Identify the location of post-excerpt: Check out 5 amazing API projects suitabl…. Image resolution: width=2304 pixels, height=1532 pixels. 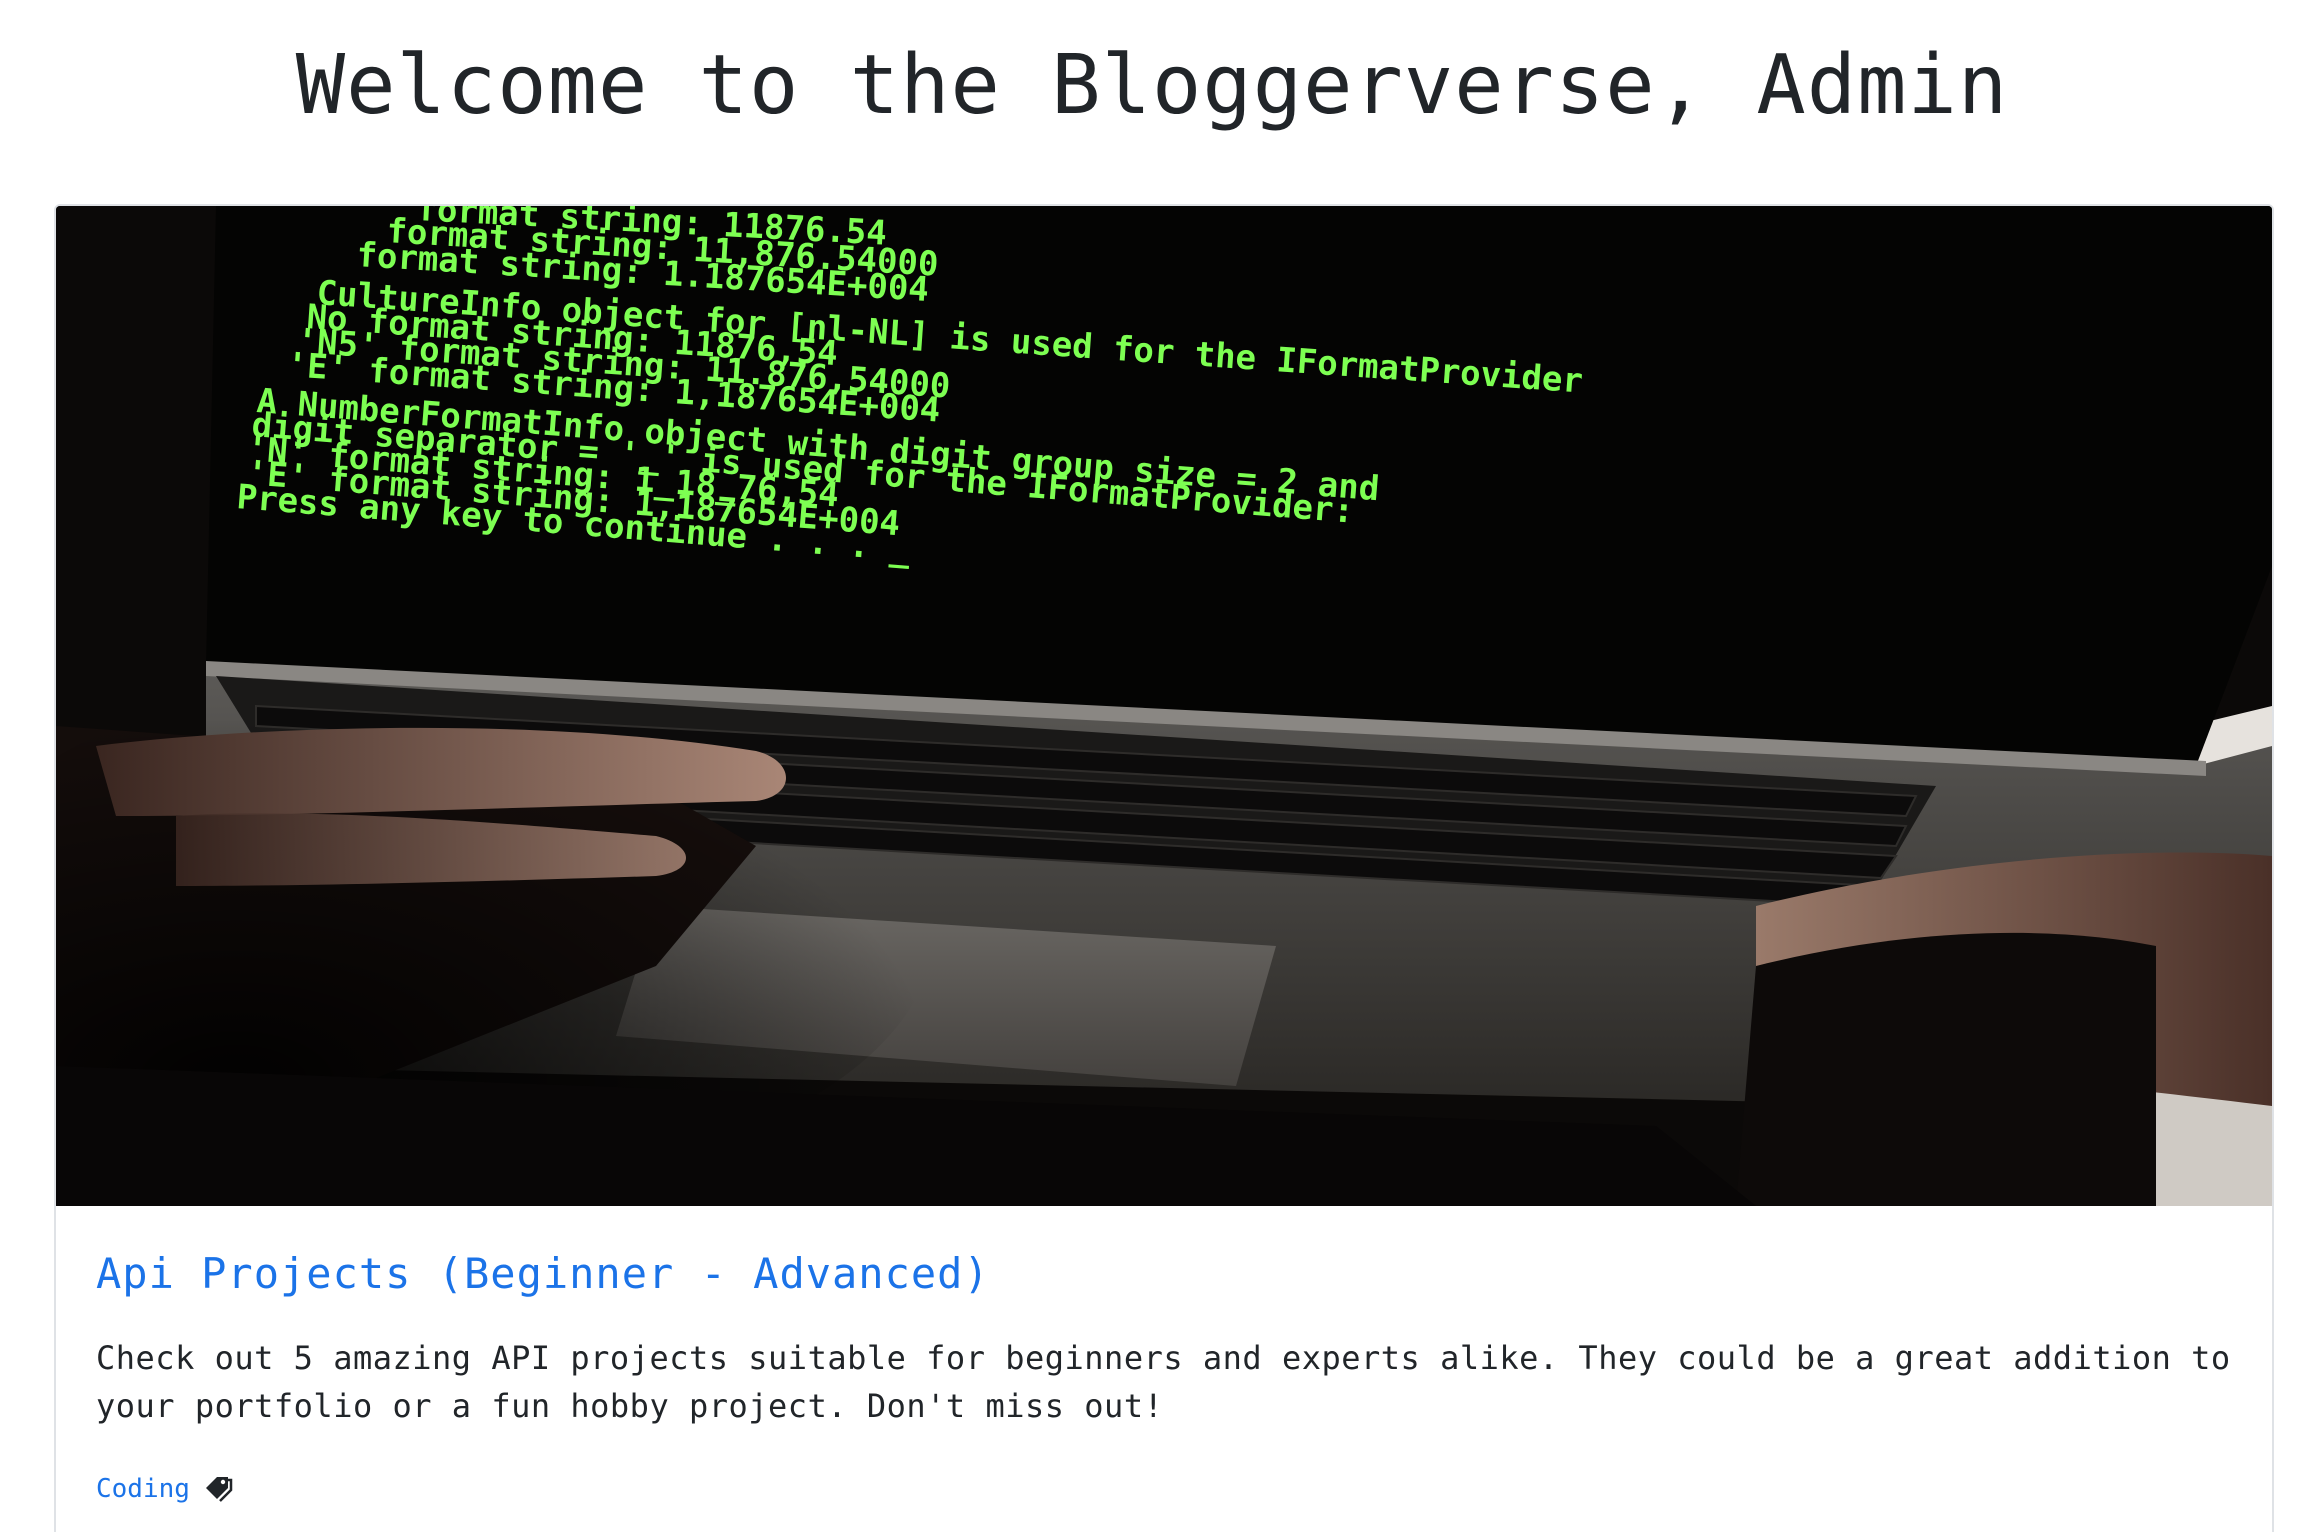
(1163, 1382).